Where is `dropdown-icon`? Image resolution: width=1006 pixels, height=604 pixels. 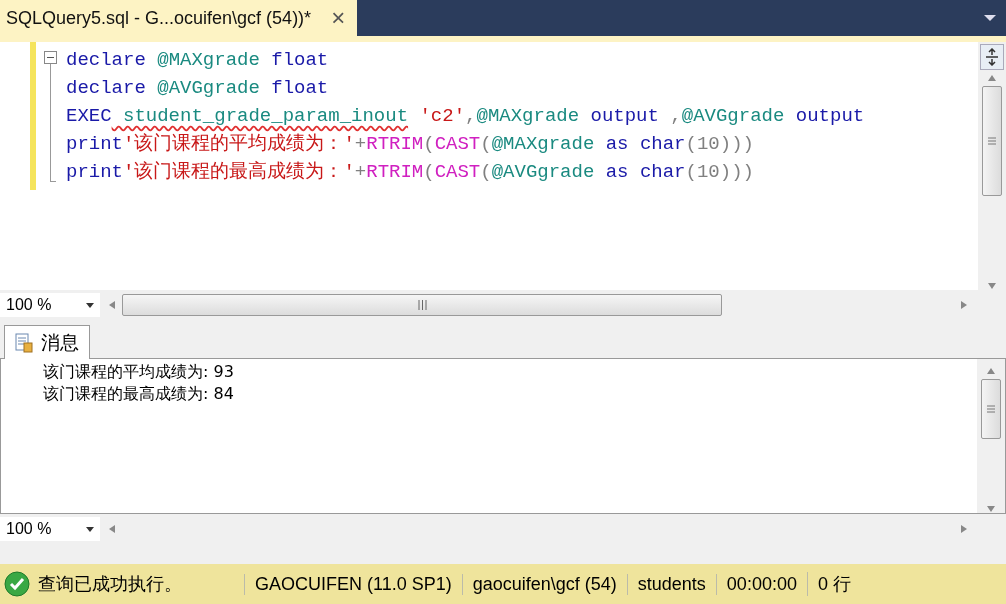 dropdown-icon is located at coordinates (990, 18).